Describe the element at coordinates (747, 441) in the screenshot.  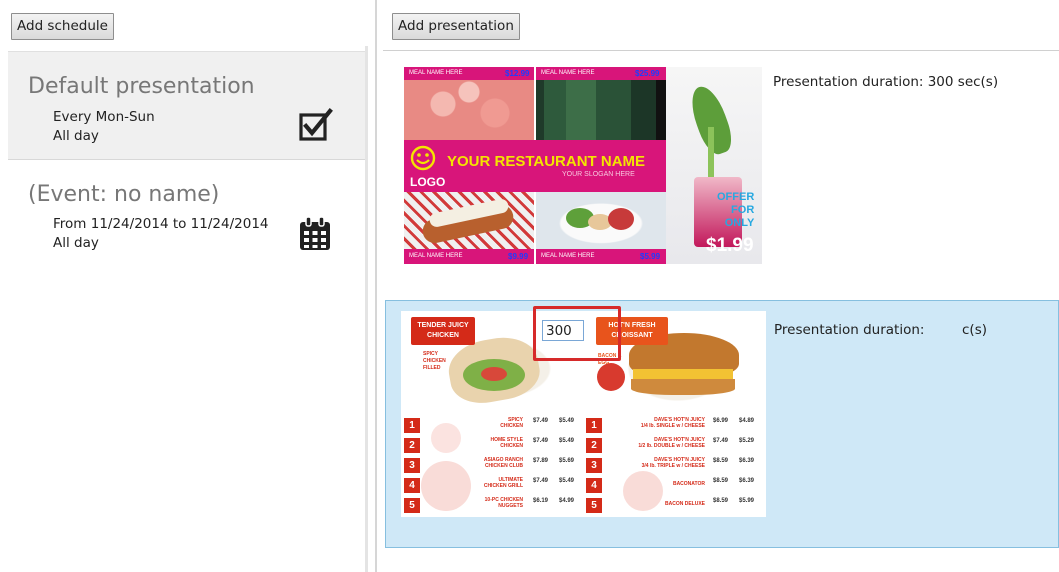
I see `menu-price: $5.29` at that location.